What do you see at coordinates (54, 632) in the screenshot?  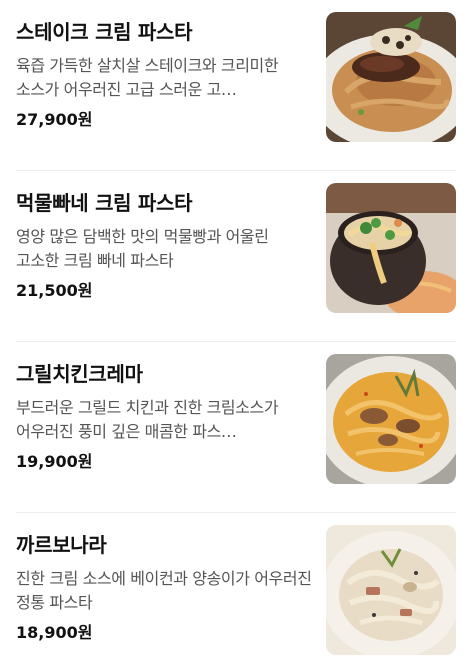 I see `menu-item-price: 18,900원` at bounding box center [54, 632].